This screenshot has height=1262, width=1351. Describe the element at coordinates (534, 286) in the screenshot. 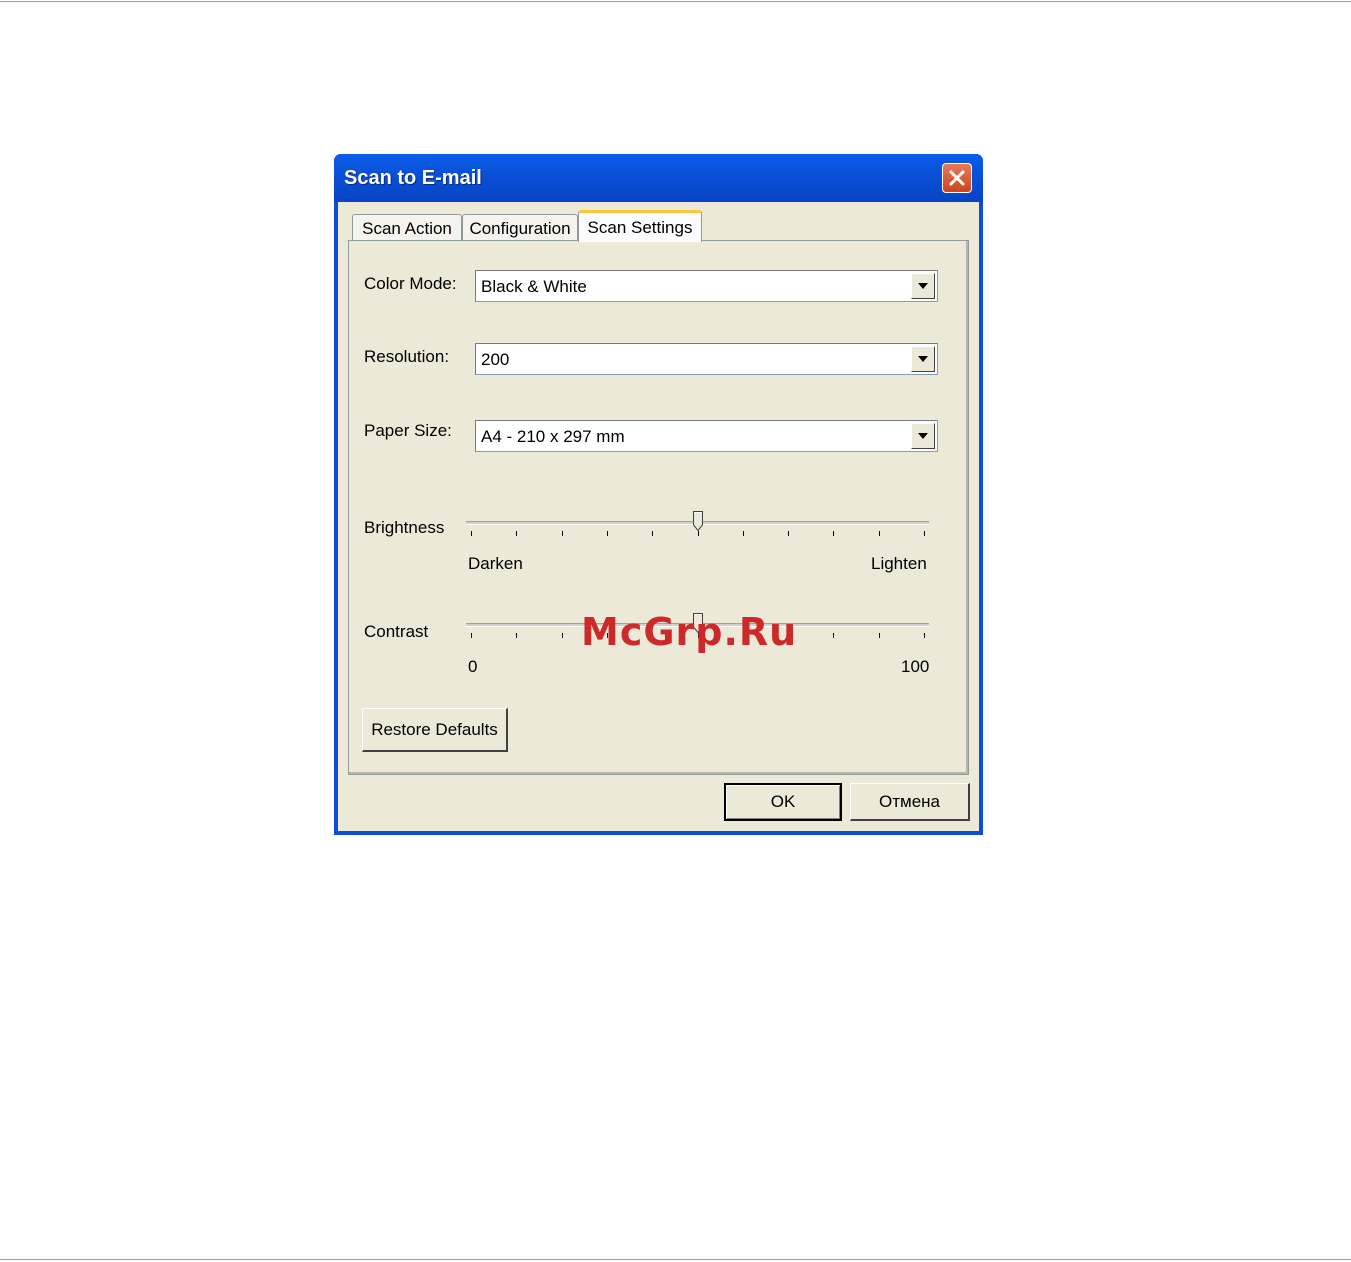

I see `color-mode-value: Black & White` at that location.